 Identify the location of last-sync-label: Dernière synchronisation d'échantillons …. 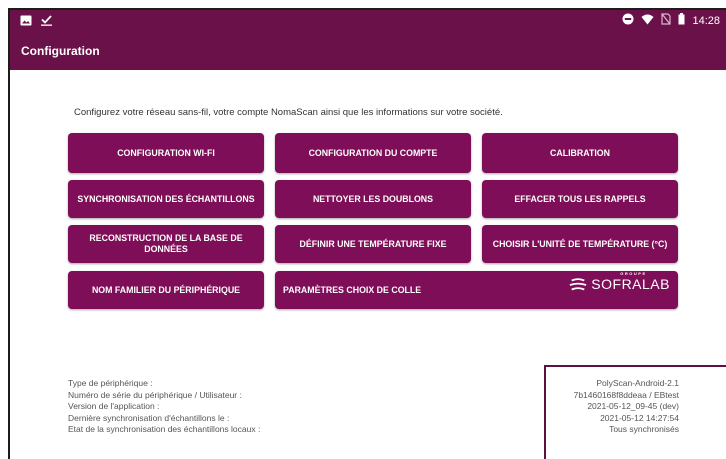
(149, 417).